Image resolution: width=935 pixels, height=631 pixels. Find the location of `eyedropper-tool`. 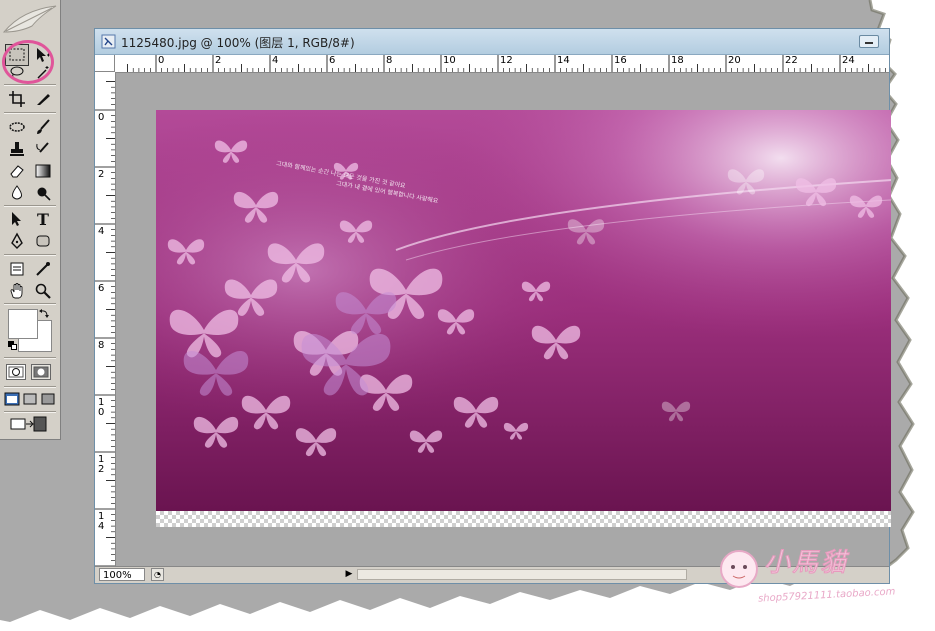

eyedropper-tool is located at coordinates (43, 269).